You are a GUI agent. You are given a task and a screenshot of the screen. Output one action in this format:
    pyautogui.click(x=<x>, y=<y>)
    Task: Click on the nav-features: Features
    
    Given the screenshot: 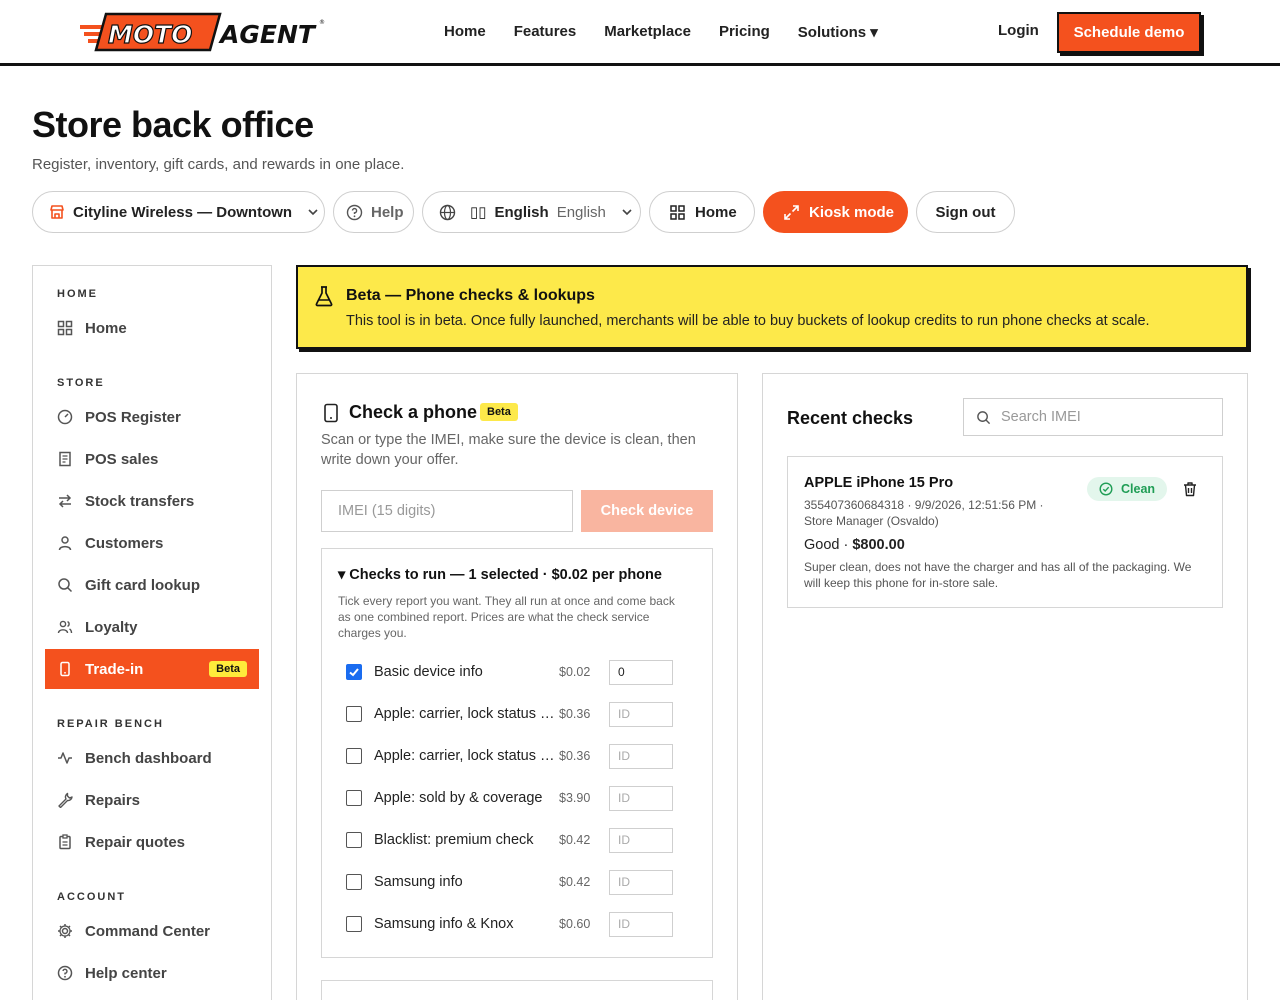 What is the action you would take?
    pyautogui.click(x=545, y=31)
    